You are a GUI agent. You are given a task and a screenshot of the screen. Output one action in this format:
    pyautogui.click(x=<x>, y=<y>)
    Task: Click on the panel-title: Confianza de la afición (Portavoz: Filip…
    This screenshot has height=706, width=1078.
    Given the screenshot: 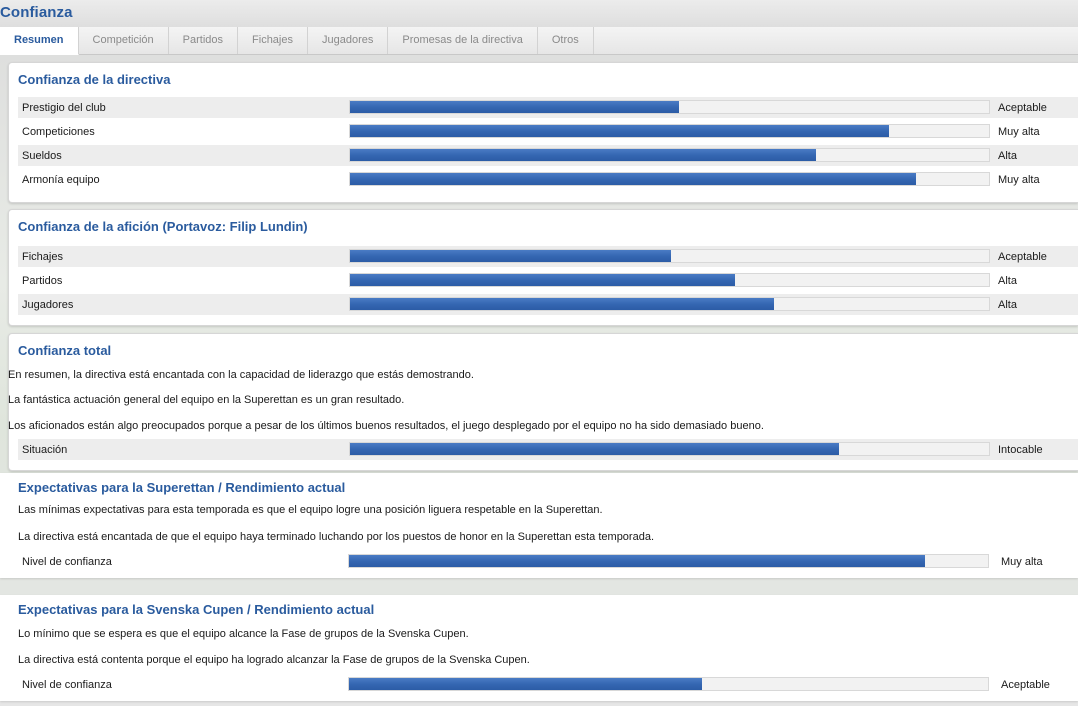 What is the action you would take?
    pyautogui.click(x=163, y=226)
    